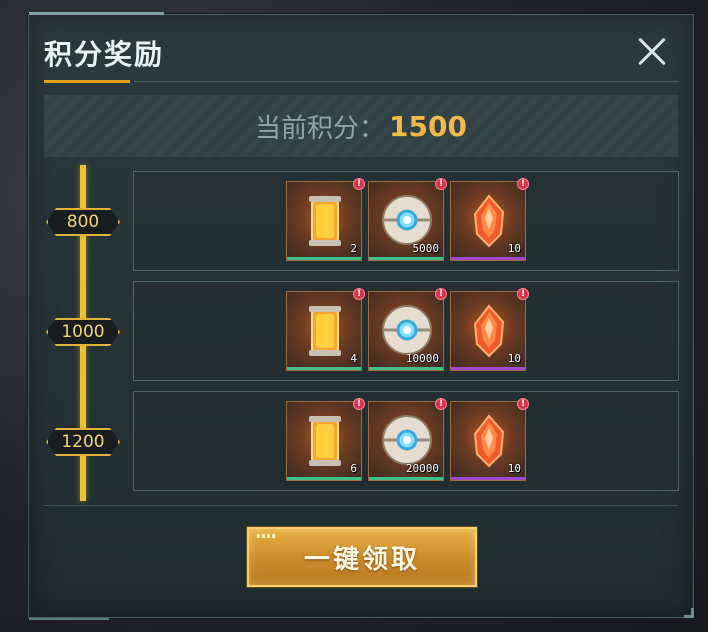 The image size is (708, 632). Describe the element at coordinates (96, 13) in the screenshot. I see `panel-top-accent` at that location.